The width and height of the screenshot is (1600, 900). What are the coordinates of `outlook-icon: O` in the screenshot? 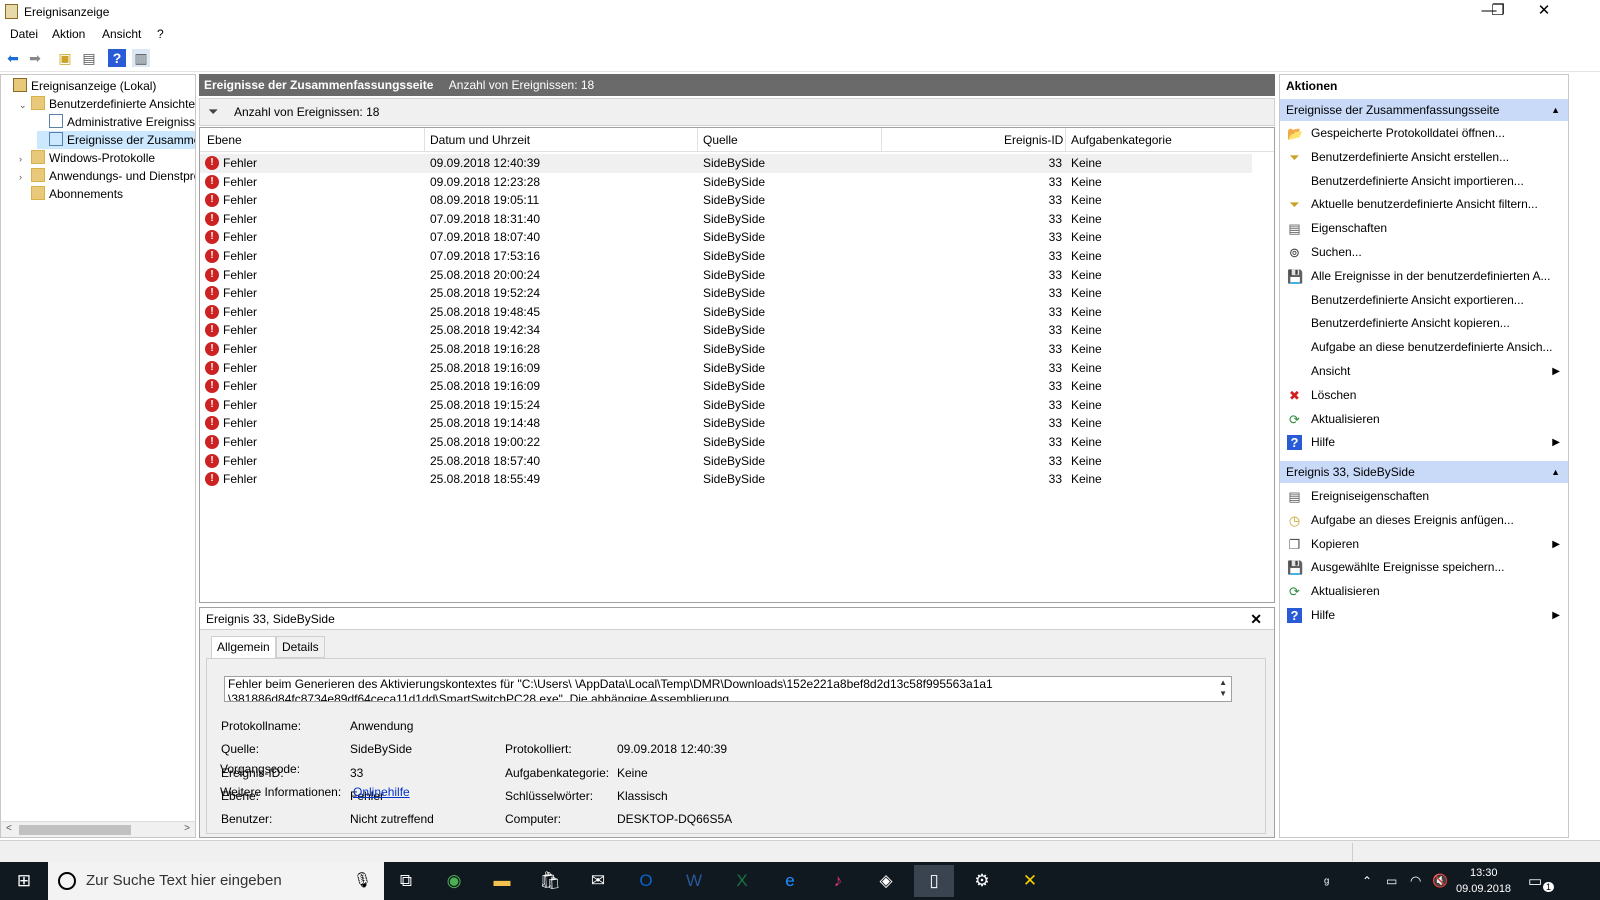 It's located at (646, 881).